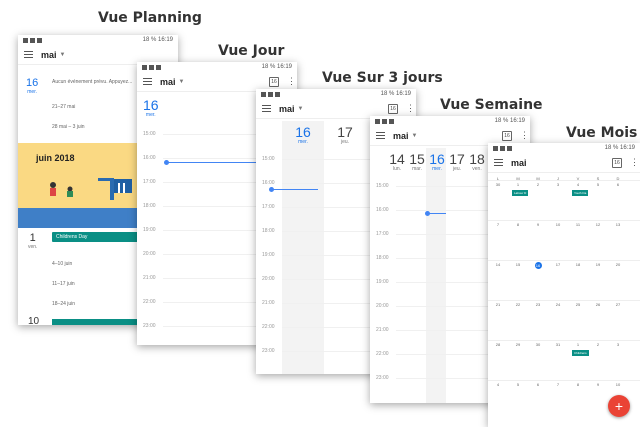 The width and height of the screenshot is (640, 427). What do you see at coordinates (580, 193) in the screenshot?
I see `event-youth-day: Youth Da` at bounding box center [580, 193].